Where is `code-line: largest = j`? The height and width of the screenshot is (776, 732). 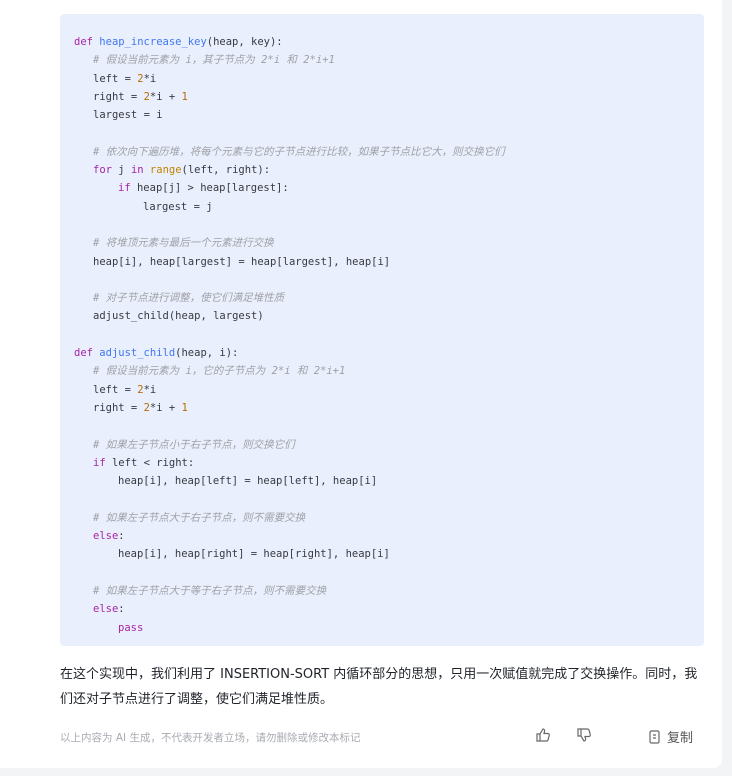 code-line: largest = j is located at coordinates (382, 207).